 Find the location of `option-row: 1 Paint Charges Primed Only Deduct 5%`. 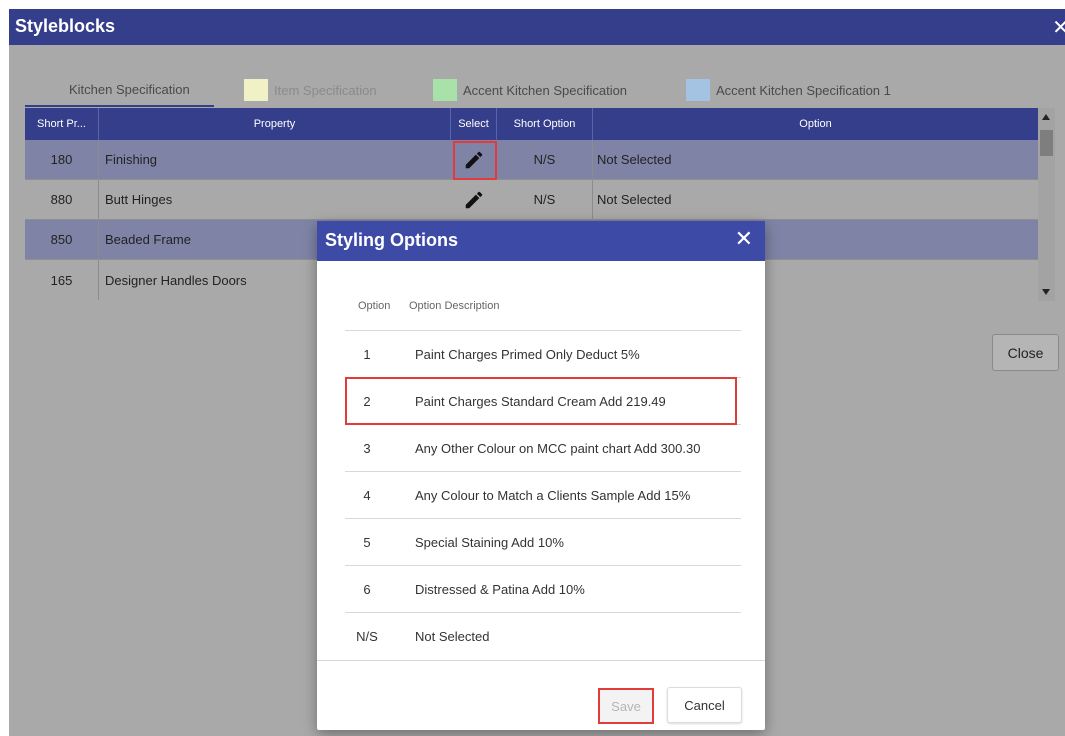

option-row: 1 Paint Charges Primed Only Deduct 5% is located at coordinates (543, 354).